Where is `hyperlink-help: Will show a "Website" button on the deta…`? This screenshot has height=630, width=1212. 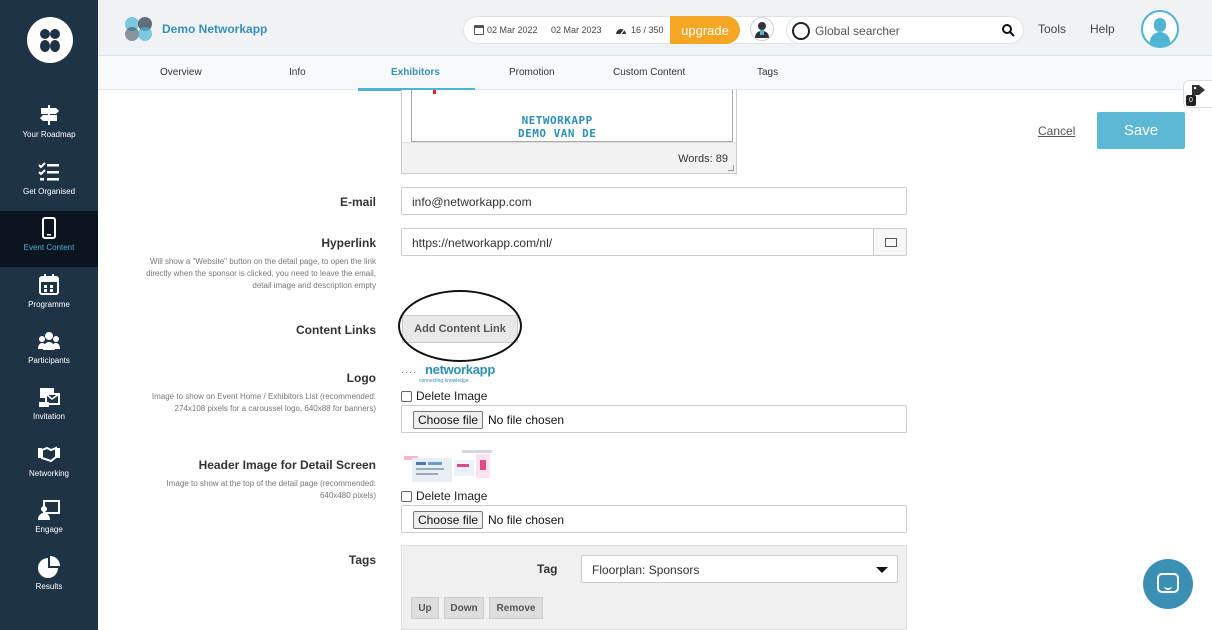 hyperlink-help: Will show a "Website" button on the deta… is located at coordinates (261, 273).